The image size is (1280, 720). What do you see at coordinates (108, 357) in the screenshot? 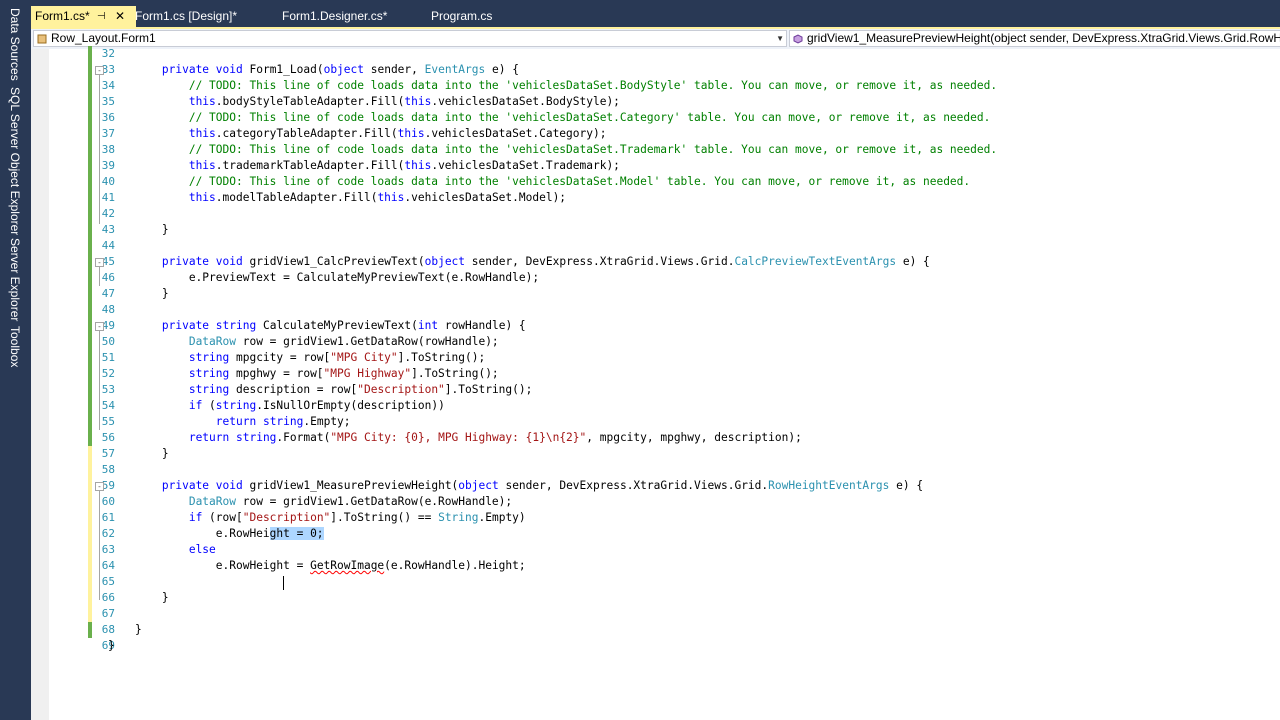
I see `line-number: 51` at bounding box center [108, 357].